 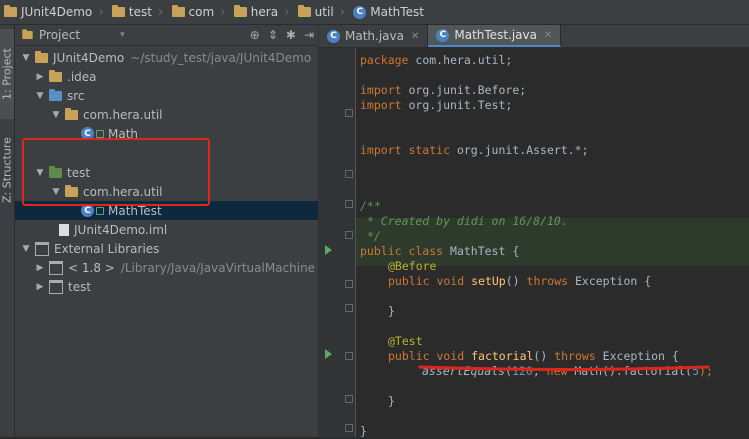 I want to click on tree-item-idea: ▶ .idea, so click(x=176, y=76).